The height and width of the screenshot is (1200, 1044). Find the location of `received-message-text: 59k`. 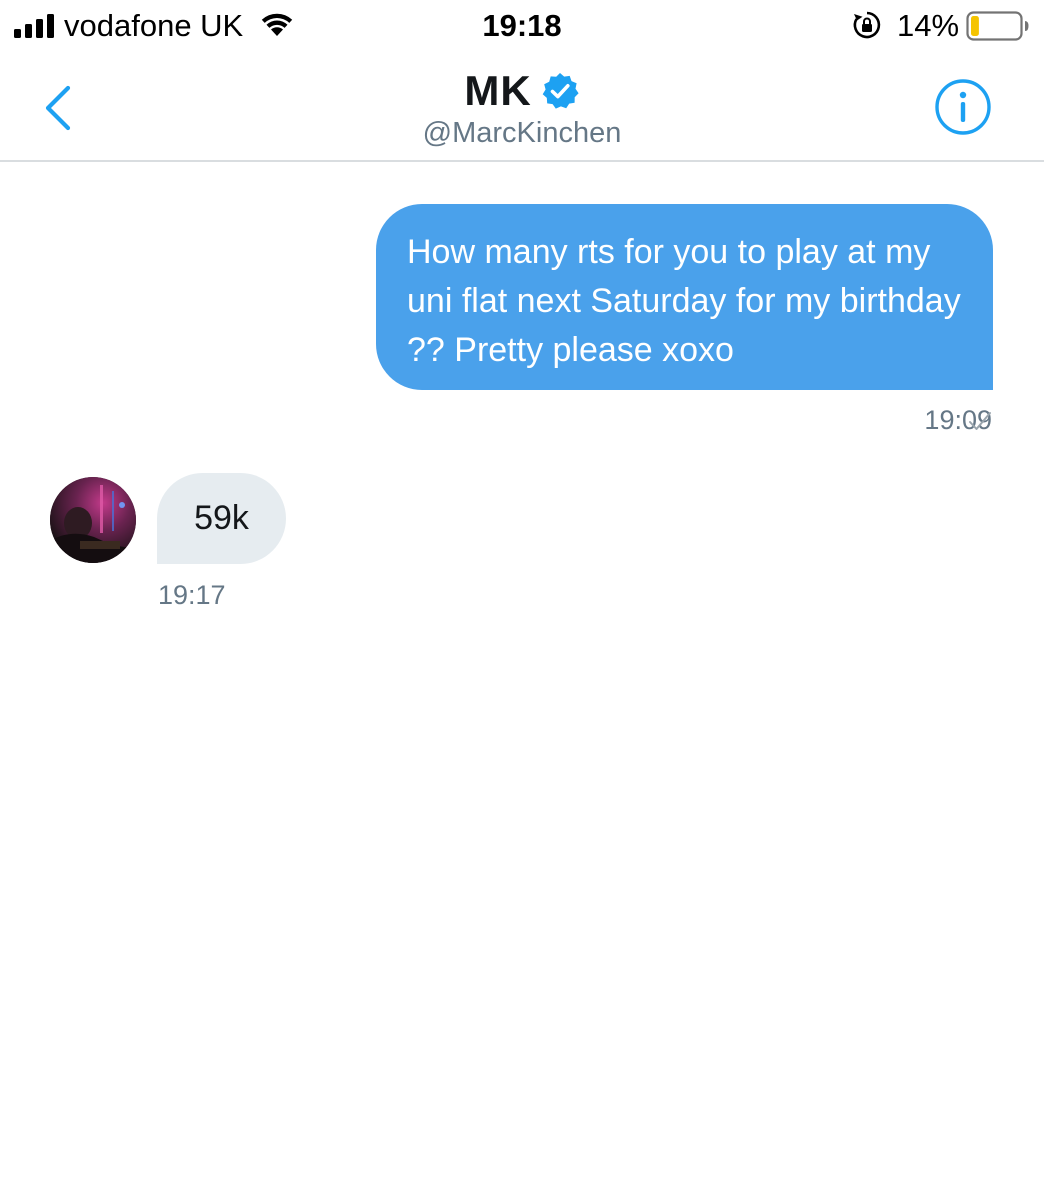

received-message-text: 59k is located at coordinates (221, 518).